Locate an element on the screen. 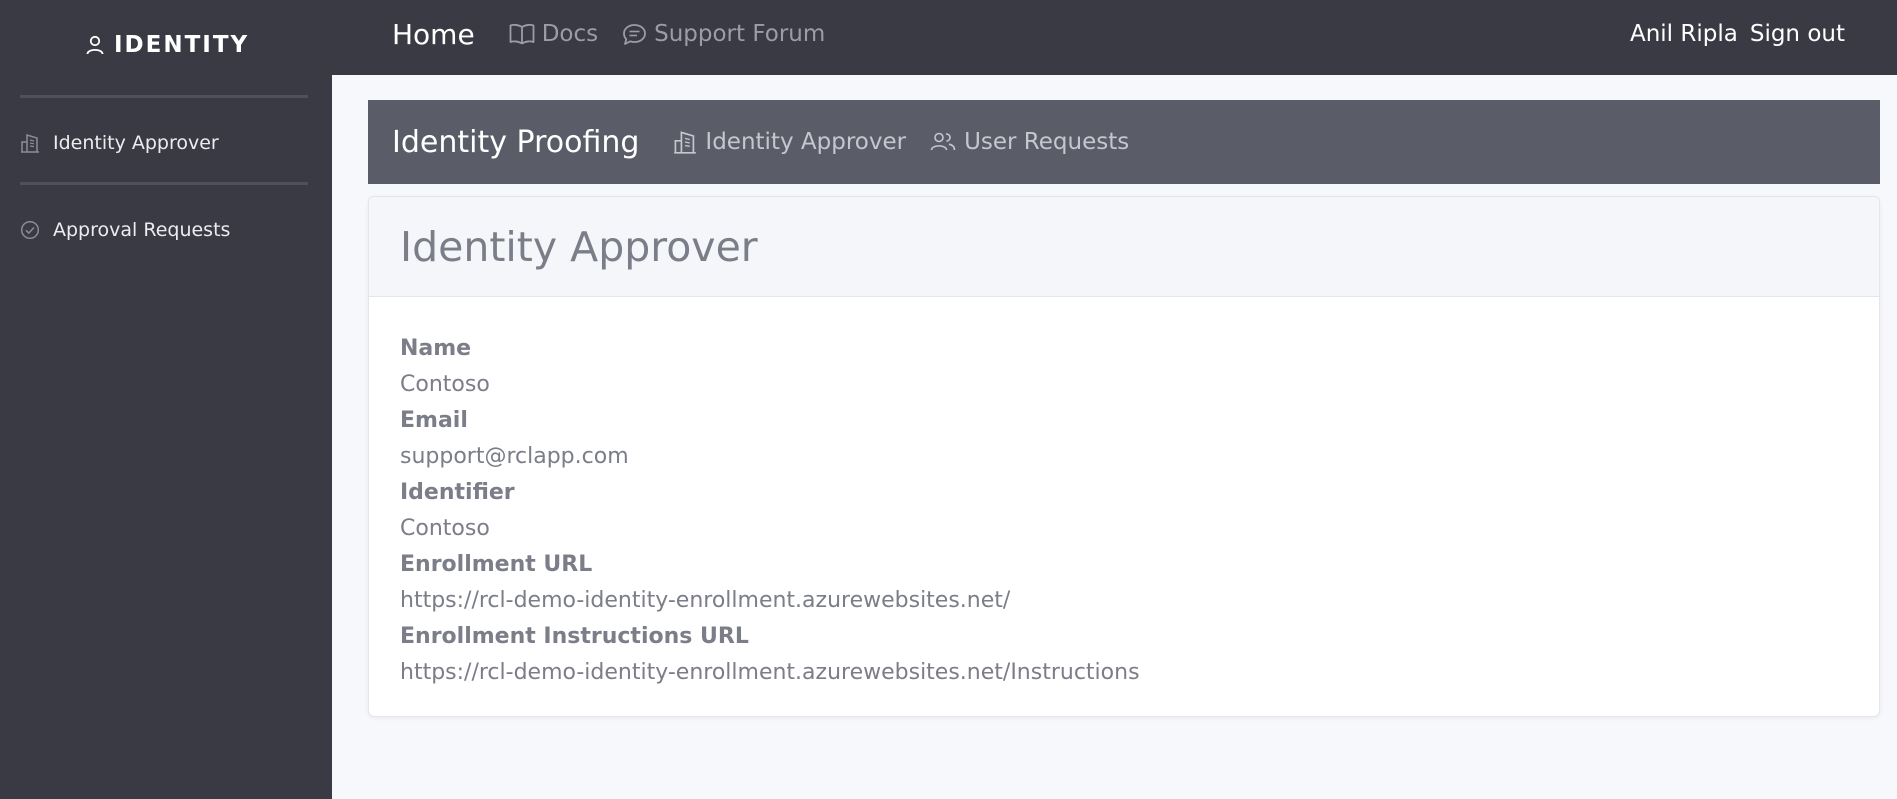 Image resolution: width=1897 pixels, height=799 pixels. chat-bubble-icon is located at coordinates (634, 34).